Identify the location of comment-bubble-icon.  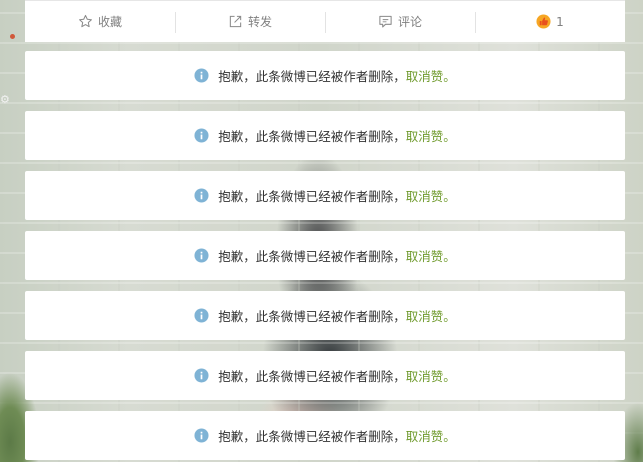
(385, 21).